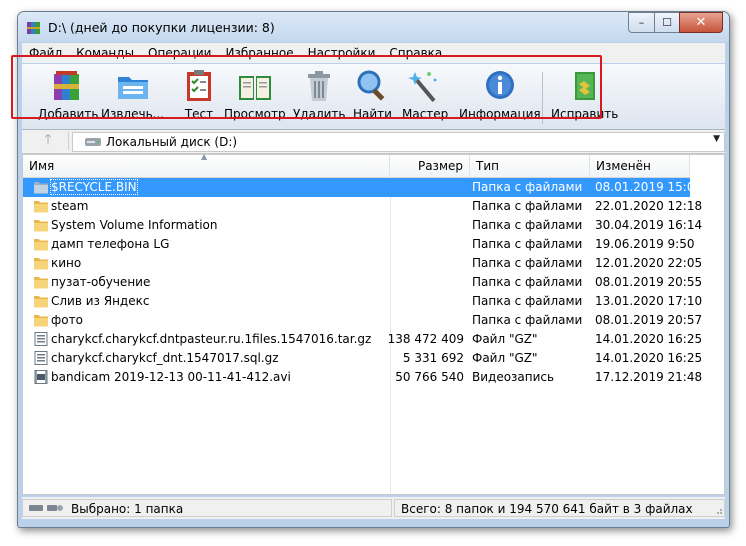 Image resolution: width=746 pixels, height=546 pixels. I want to click on delete-label: Удалить, so click(319, 114).